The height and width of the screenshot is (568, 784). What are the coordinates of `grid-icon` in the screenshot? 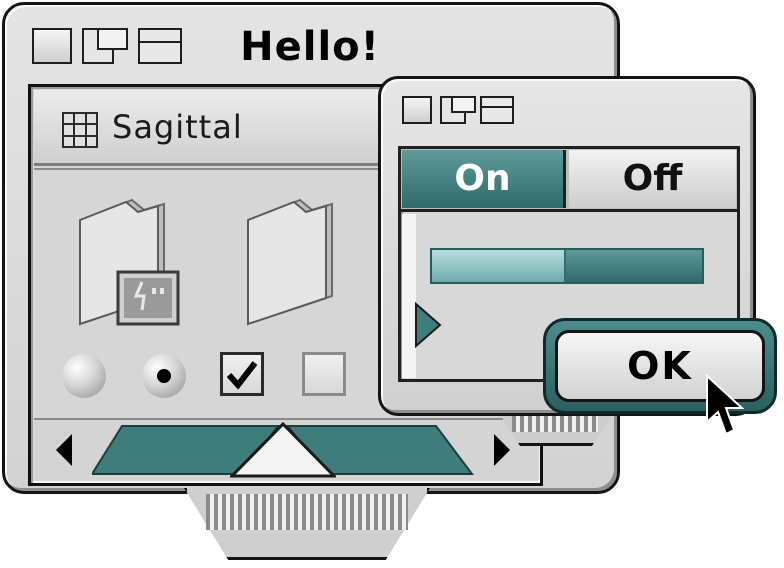 It's located at (80, 130).